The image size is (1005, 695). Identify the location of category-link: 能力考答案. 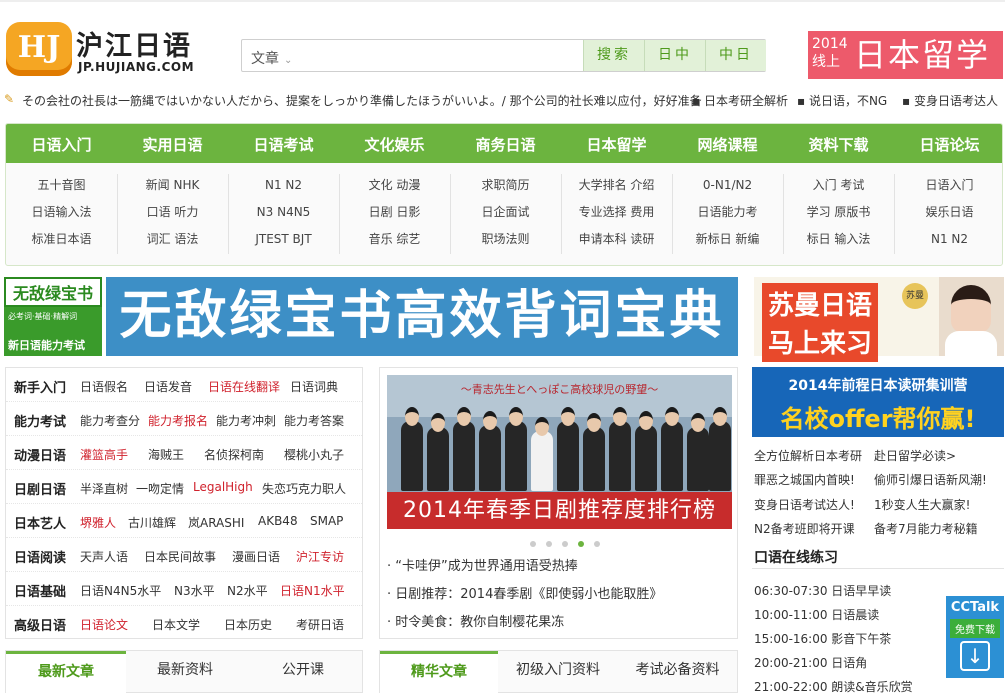
(314, 420).